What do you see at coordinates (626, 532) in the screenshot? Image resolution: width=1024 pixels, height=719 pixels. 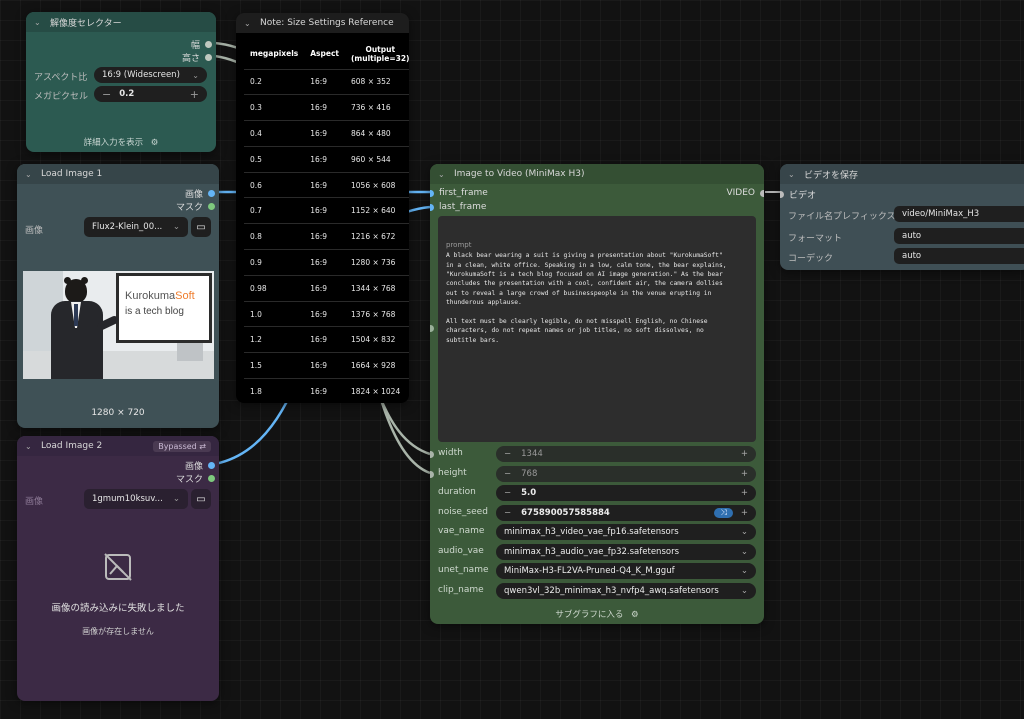 I see `combo-select: minimax_h3_video_vae_fp16.safetensors ⌄` at bounding box center [626, 532].